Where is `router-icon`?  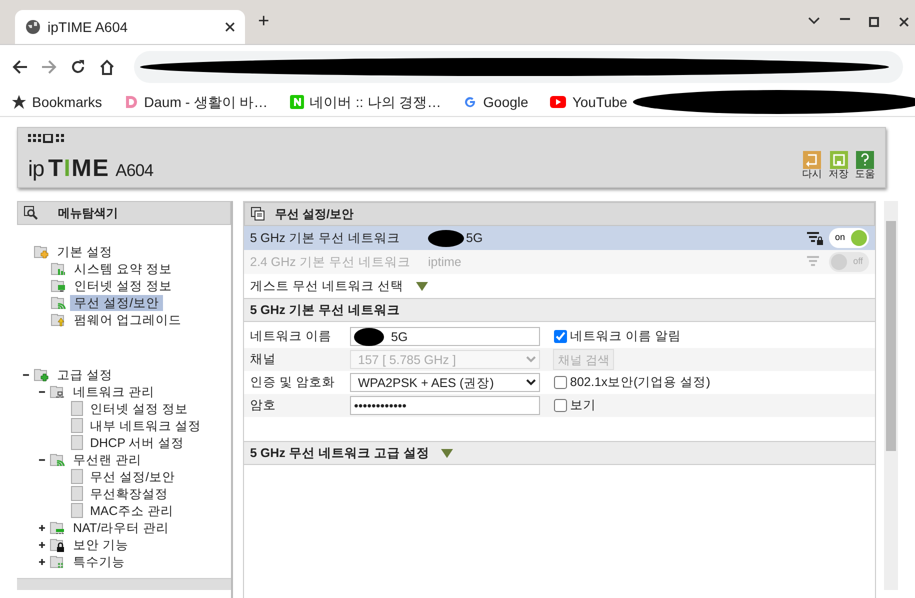 router-icon is located at coordinates (58, 527).